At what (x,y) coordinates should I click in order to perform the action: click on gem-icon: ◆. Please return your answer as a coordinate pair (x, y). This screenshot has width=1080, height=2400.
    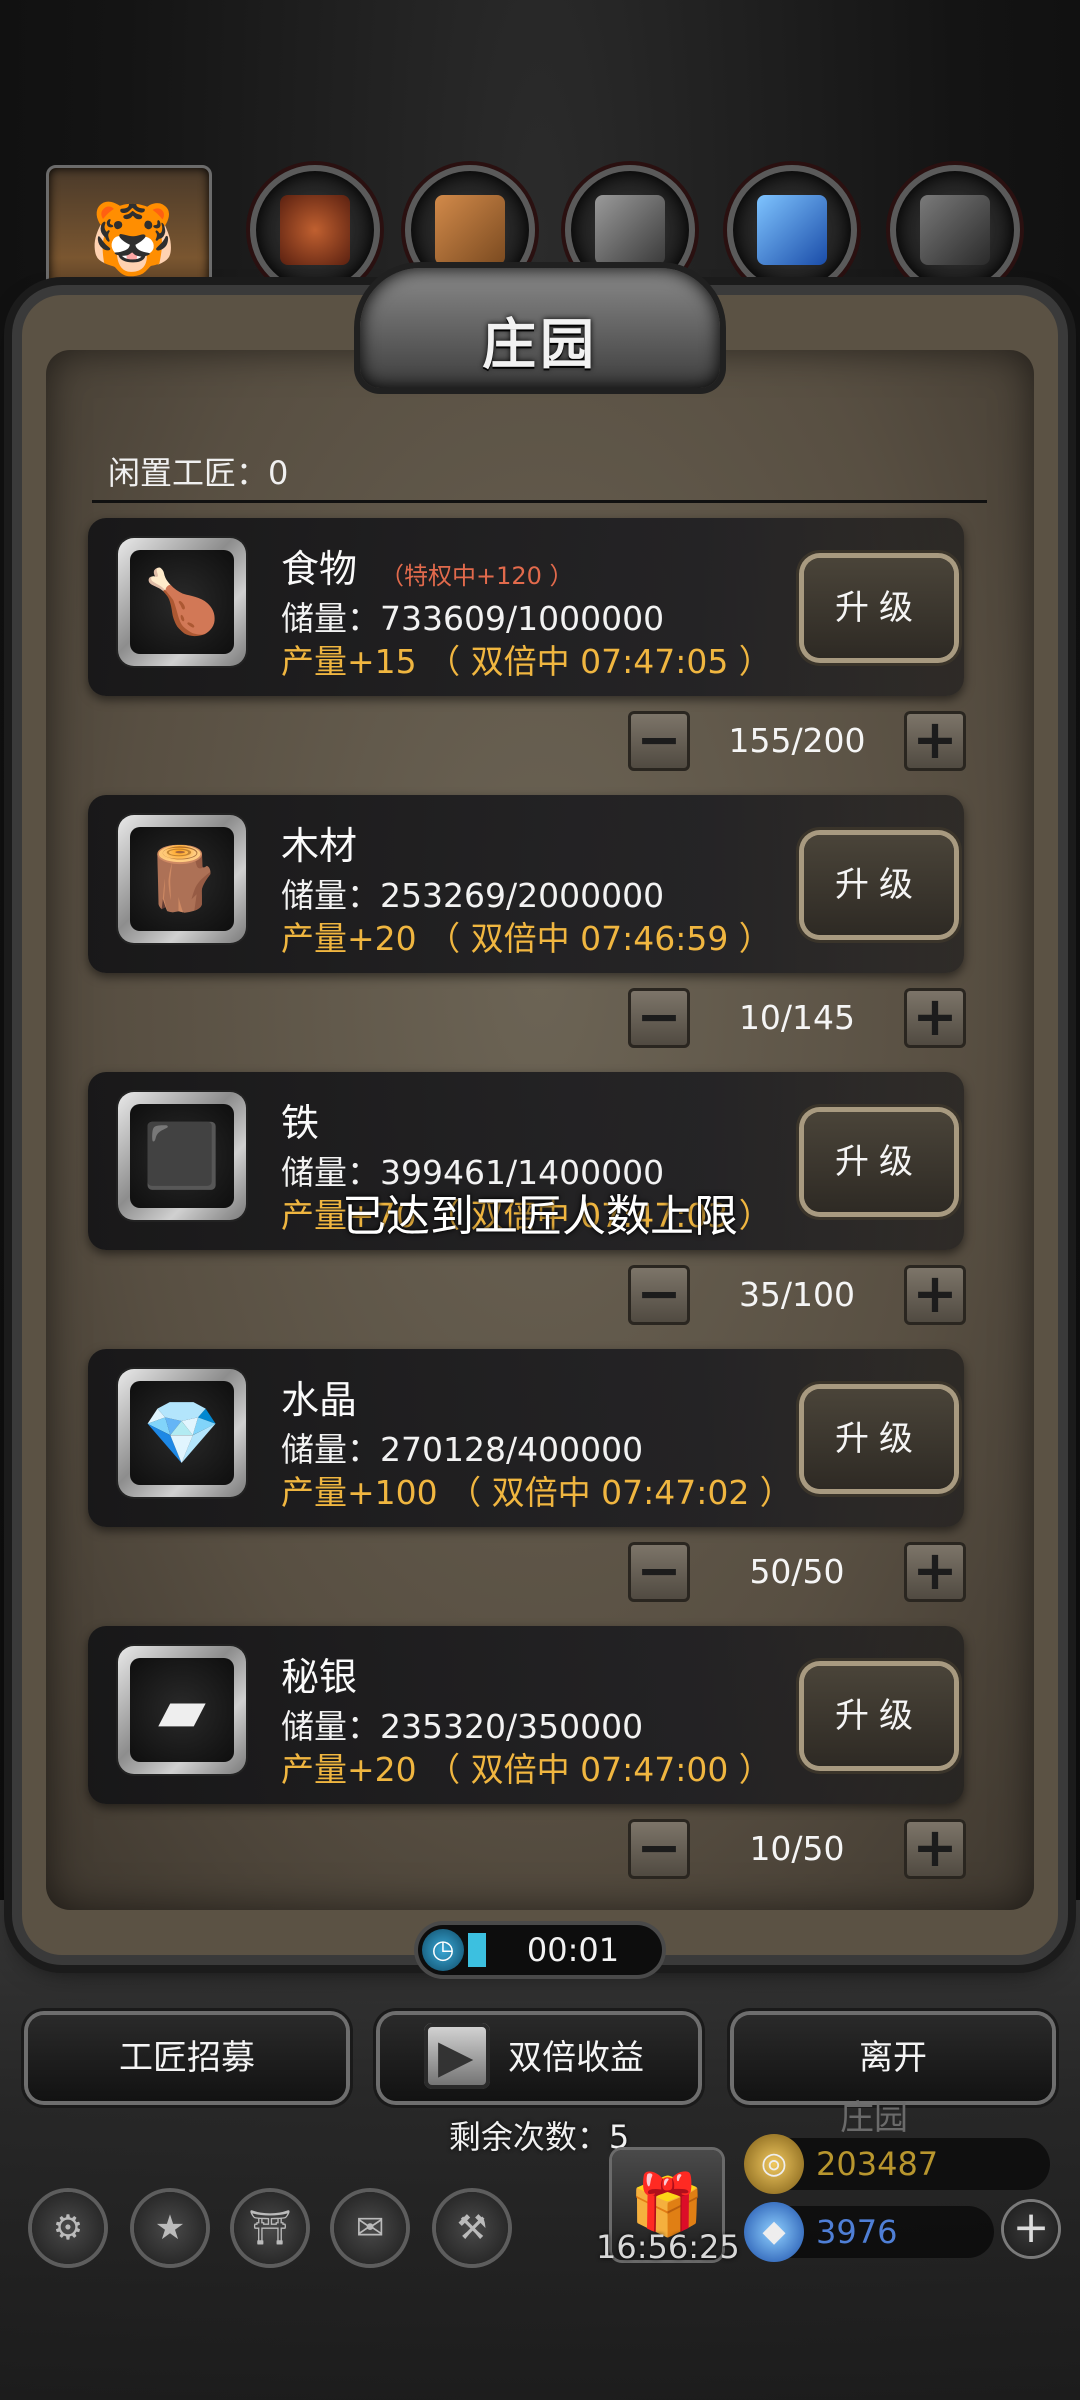
    Looking at the image, I should click on (774, 2232).